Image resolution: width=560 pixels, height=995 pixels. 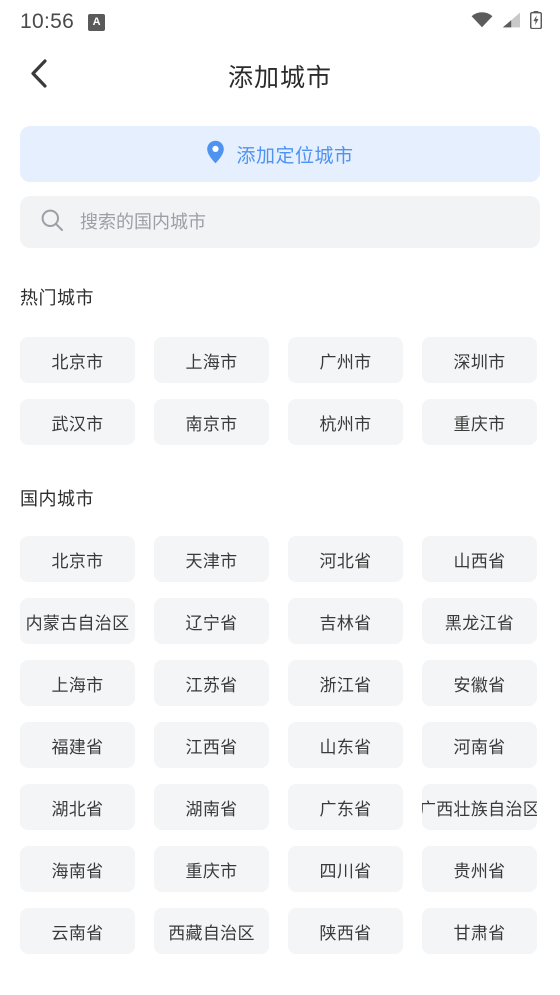 I want to click on search-input, so click(x=300, y=222).